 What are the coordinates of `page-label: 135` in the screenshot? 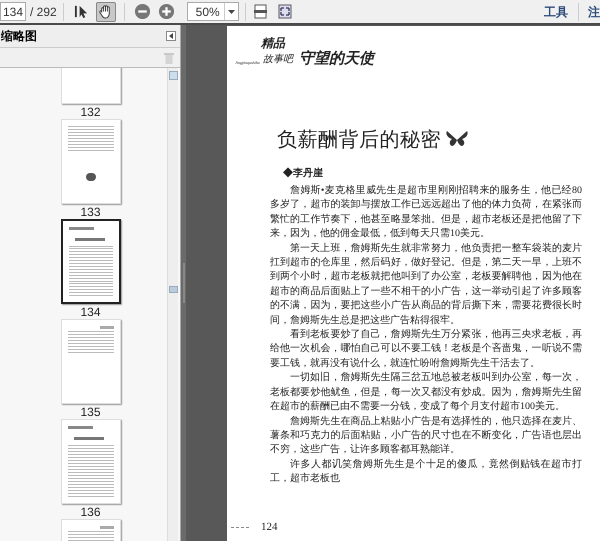 It's located at (90, 412).